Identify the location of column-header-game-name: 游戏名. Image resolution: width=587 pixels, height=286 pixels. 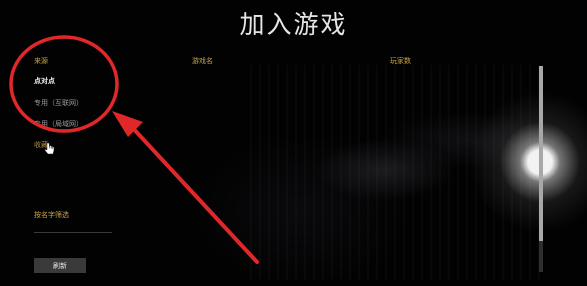
(202, 61).